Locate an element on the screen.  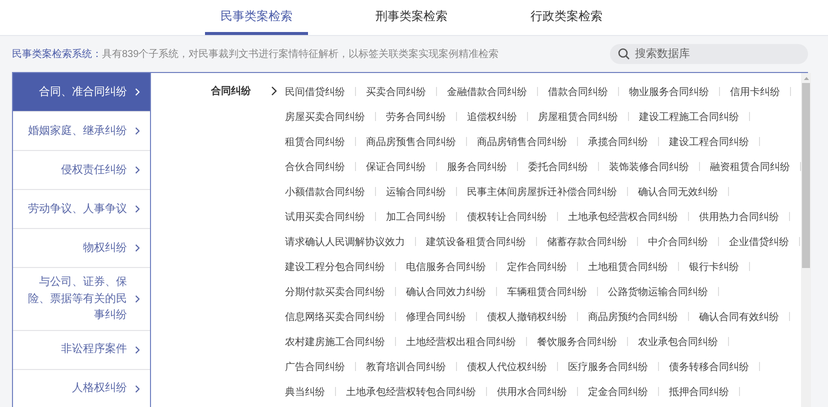
case-type-link: 民事主体间房屋拆迁补偿合同纠纷 is located at coordinates (542, 191).